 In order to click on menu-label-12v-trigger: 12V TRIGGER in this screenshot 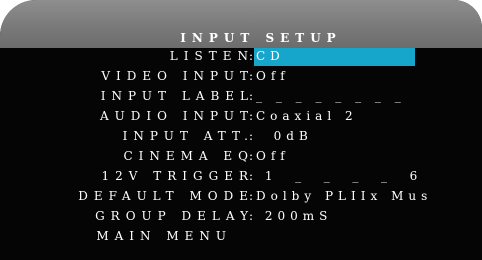, I will do `click(177, 176)`.